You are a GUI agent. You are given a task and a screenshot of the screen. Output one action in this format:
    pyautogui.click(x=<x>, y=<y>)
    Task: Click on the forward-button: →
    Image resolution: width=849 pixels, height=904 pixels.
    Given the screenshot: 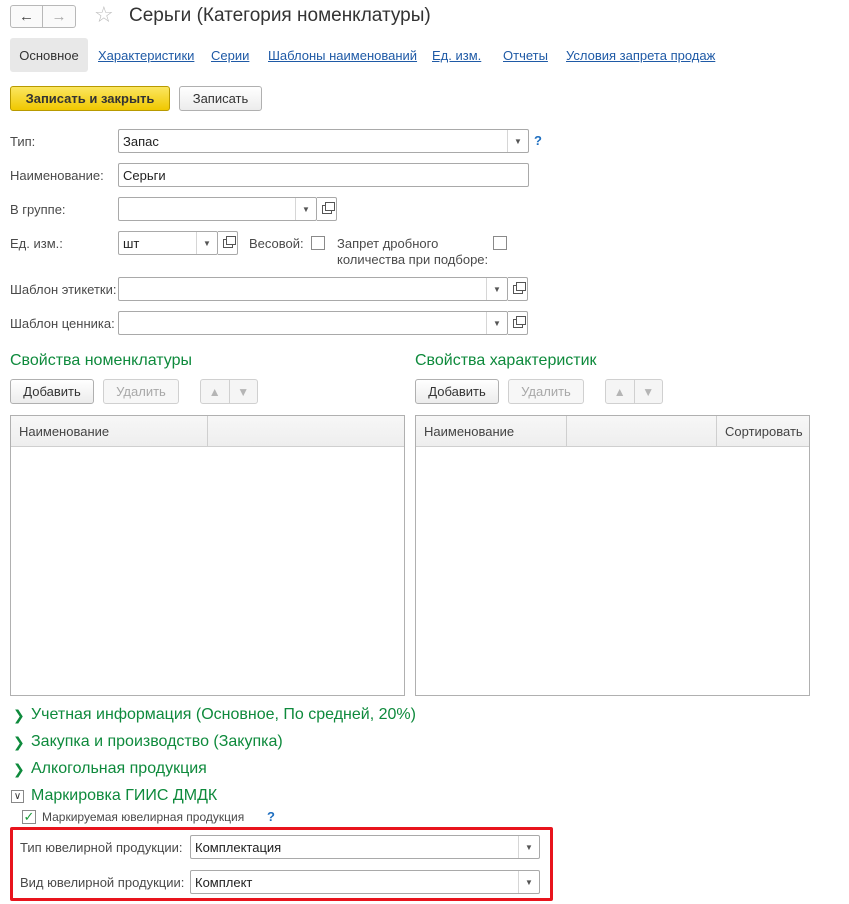 What is the action you would take?
    pyautogui.click(x=59, y=16)
    